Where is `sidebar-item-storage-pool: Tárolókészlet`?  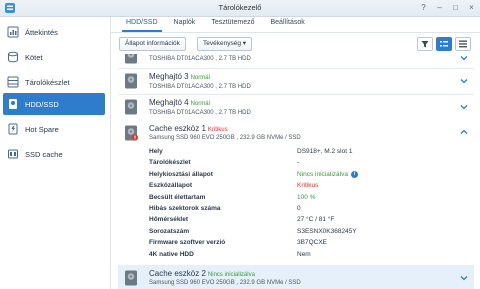
sidebar-item-storage-pool: Tárolókészlet is located at coordinates (54, 82).